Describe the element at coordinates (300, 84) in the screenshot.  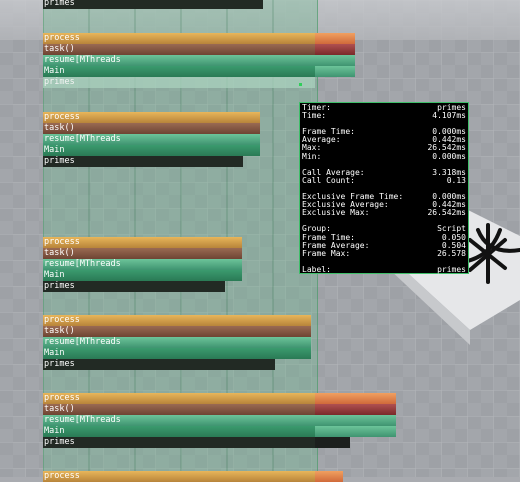
I see `selection-marker` at that location.